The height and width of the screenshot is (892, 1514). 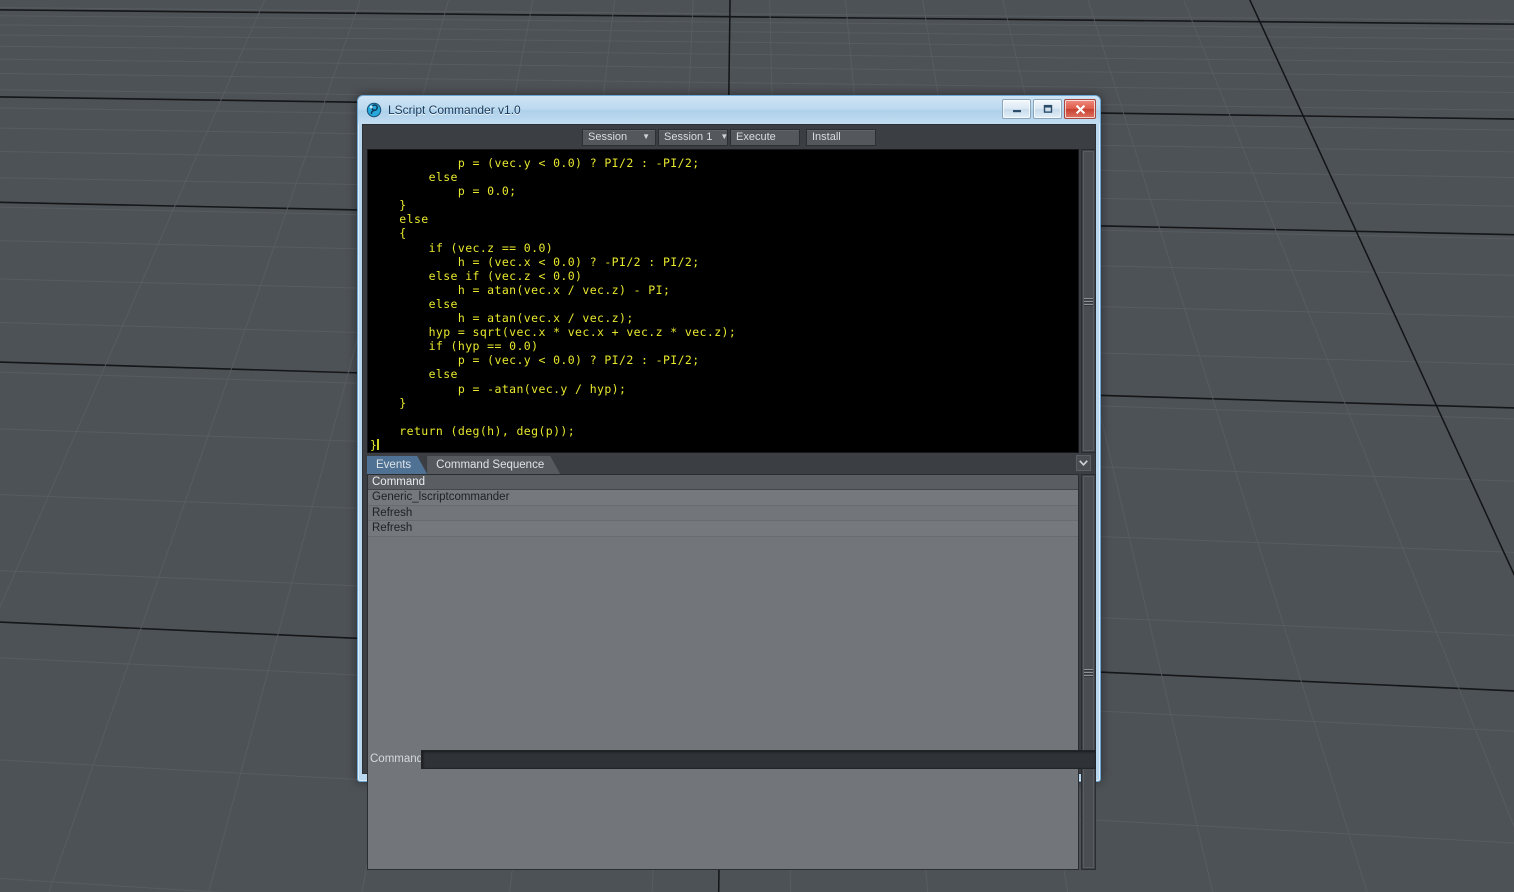 I want to click on window-title: LScript Commander v1.0, so click(x=454, y=110).